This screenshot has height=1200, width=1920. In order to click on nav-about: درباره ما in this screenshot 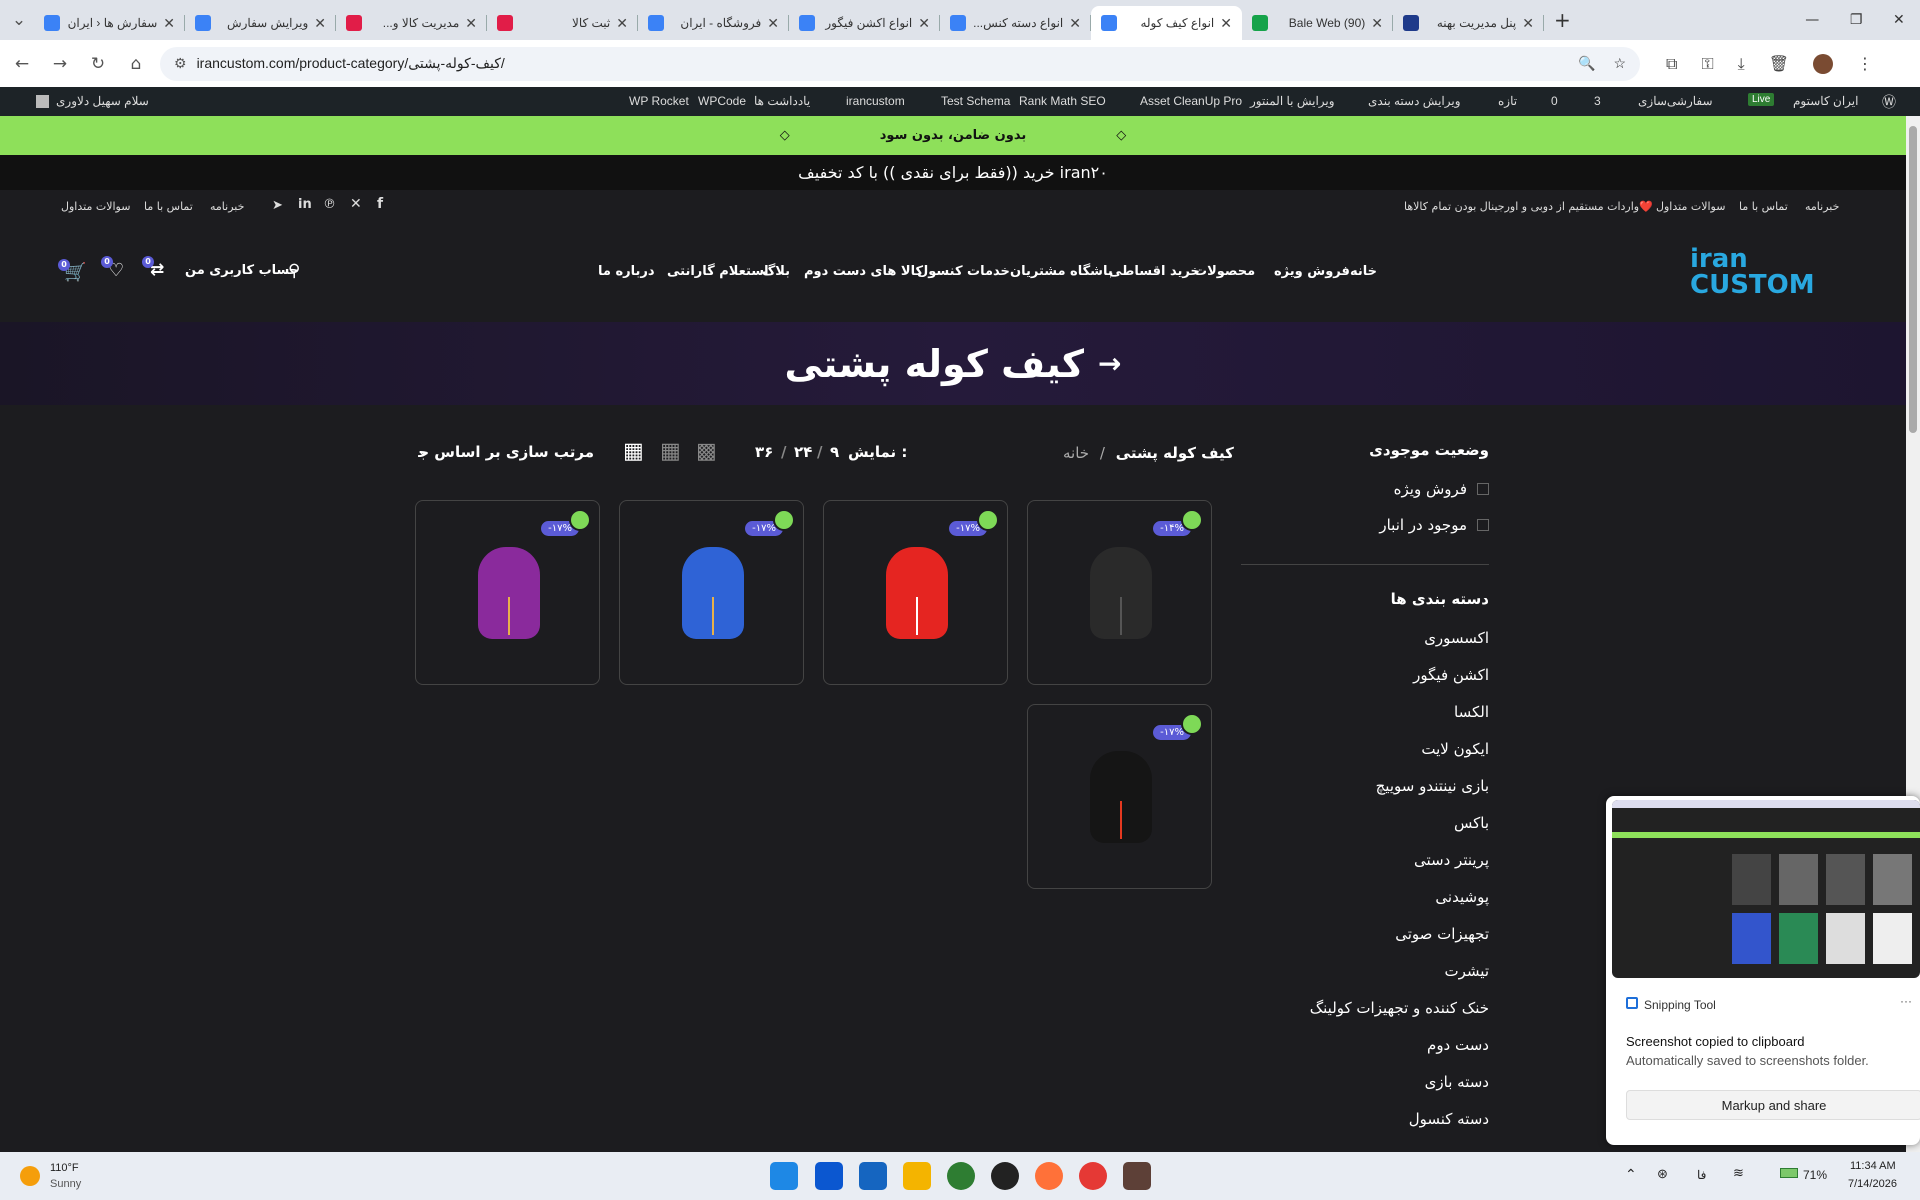, I will do `click(626, 271)`.